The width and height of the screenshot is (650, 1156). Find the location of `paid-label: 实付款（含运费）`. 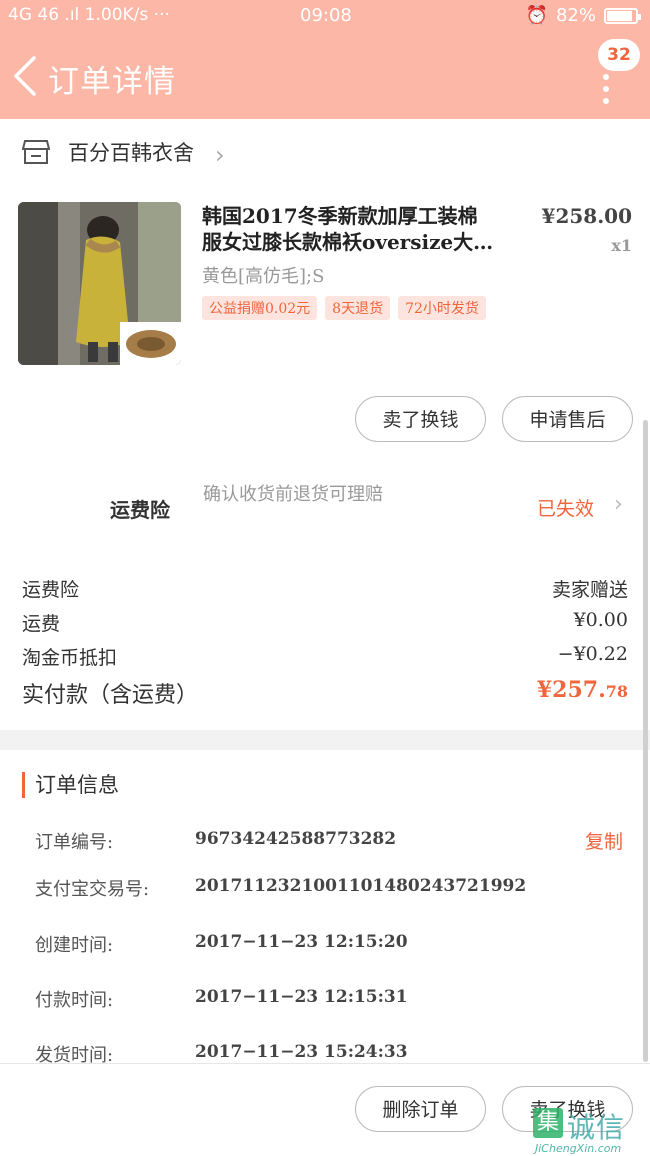

paid-label: 实付款（含运费） is located at coordinates (110, 695).